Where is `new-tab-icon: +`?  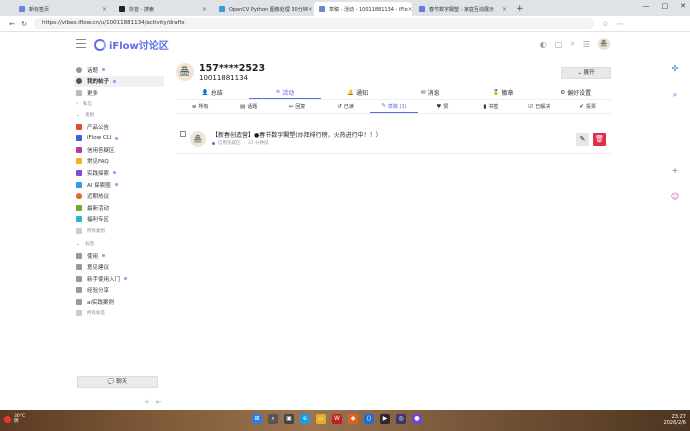 new-tab-icon: + is located at coordinates (520, 9).